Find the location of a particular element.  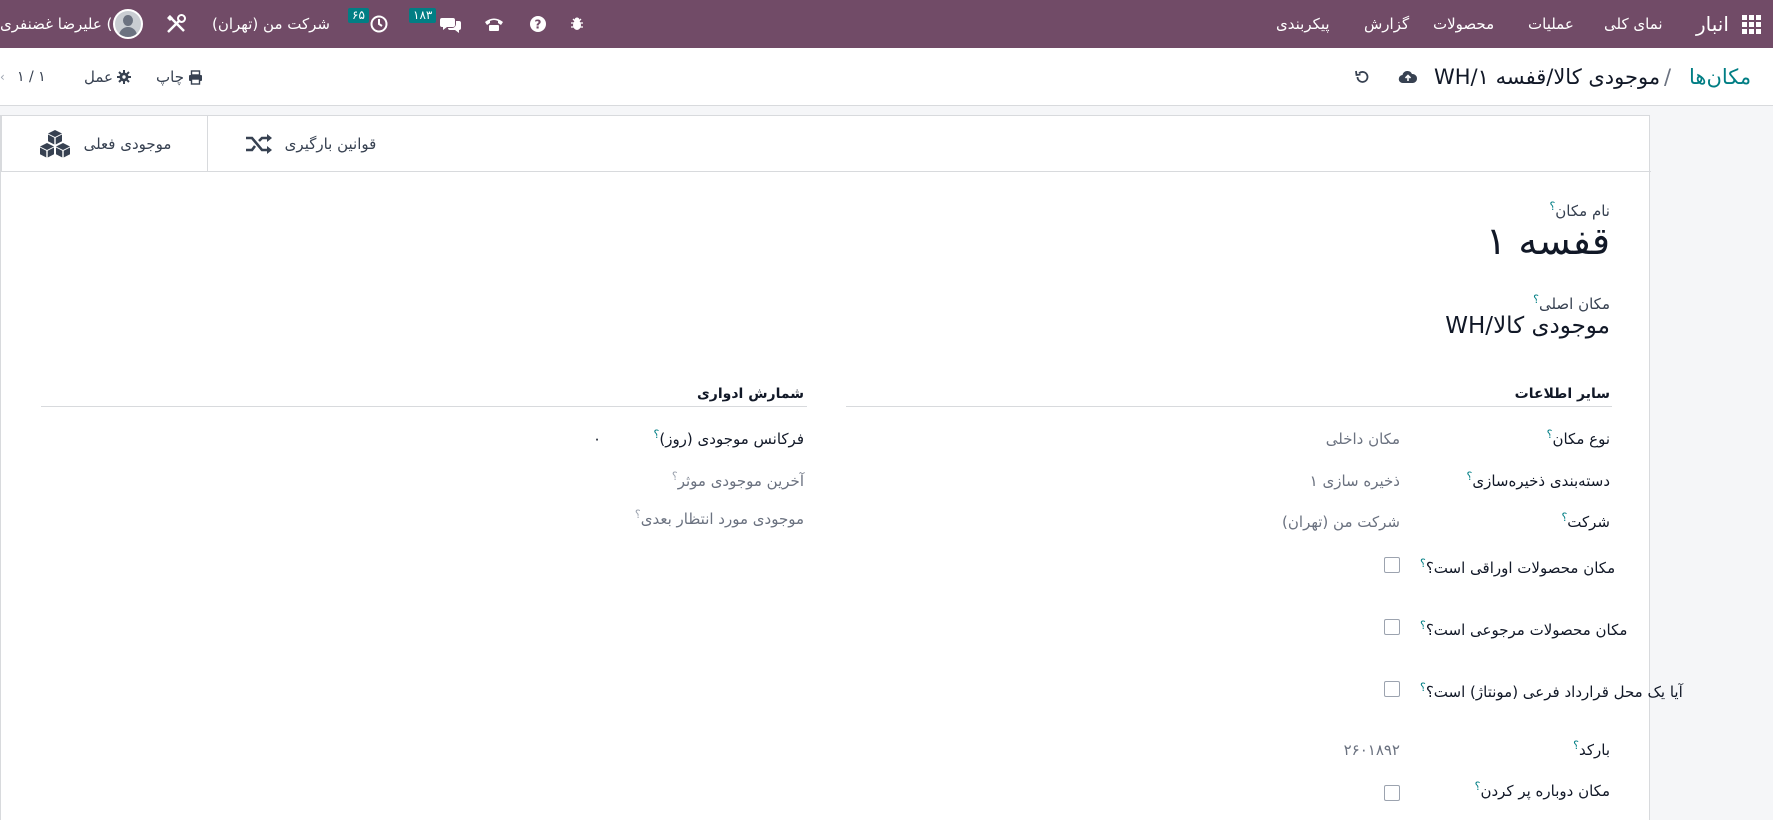

tools-icon is located at coordinates (176, 24).